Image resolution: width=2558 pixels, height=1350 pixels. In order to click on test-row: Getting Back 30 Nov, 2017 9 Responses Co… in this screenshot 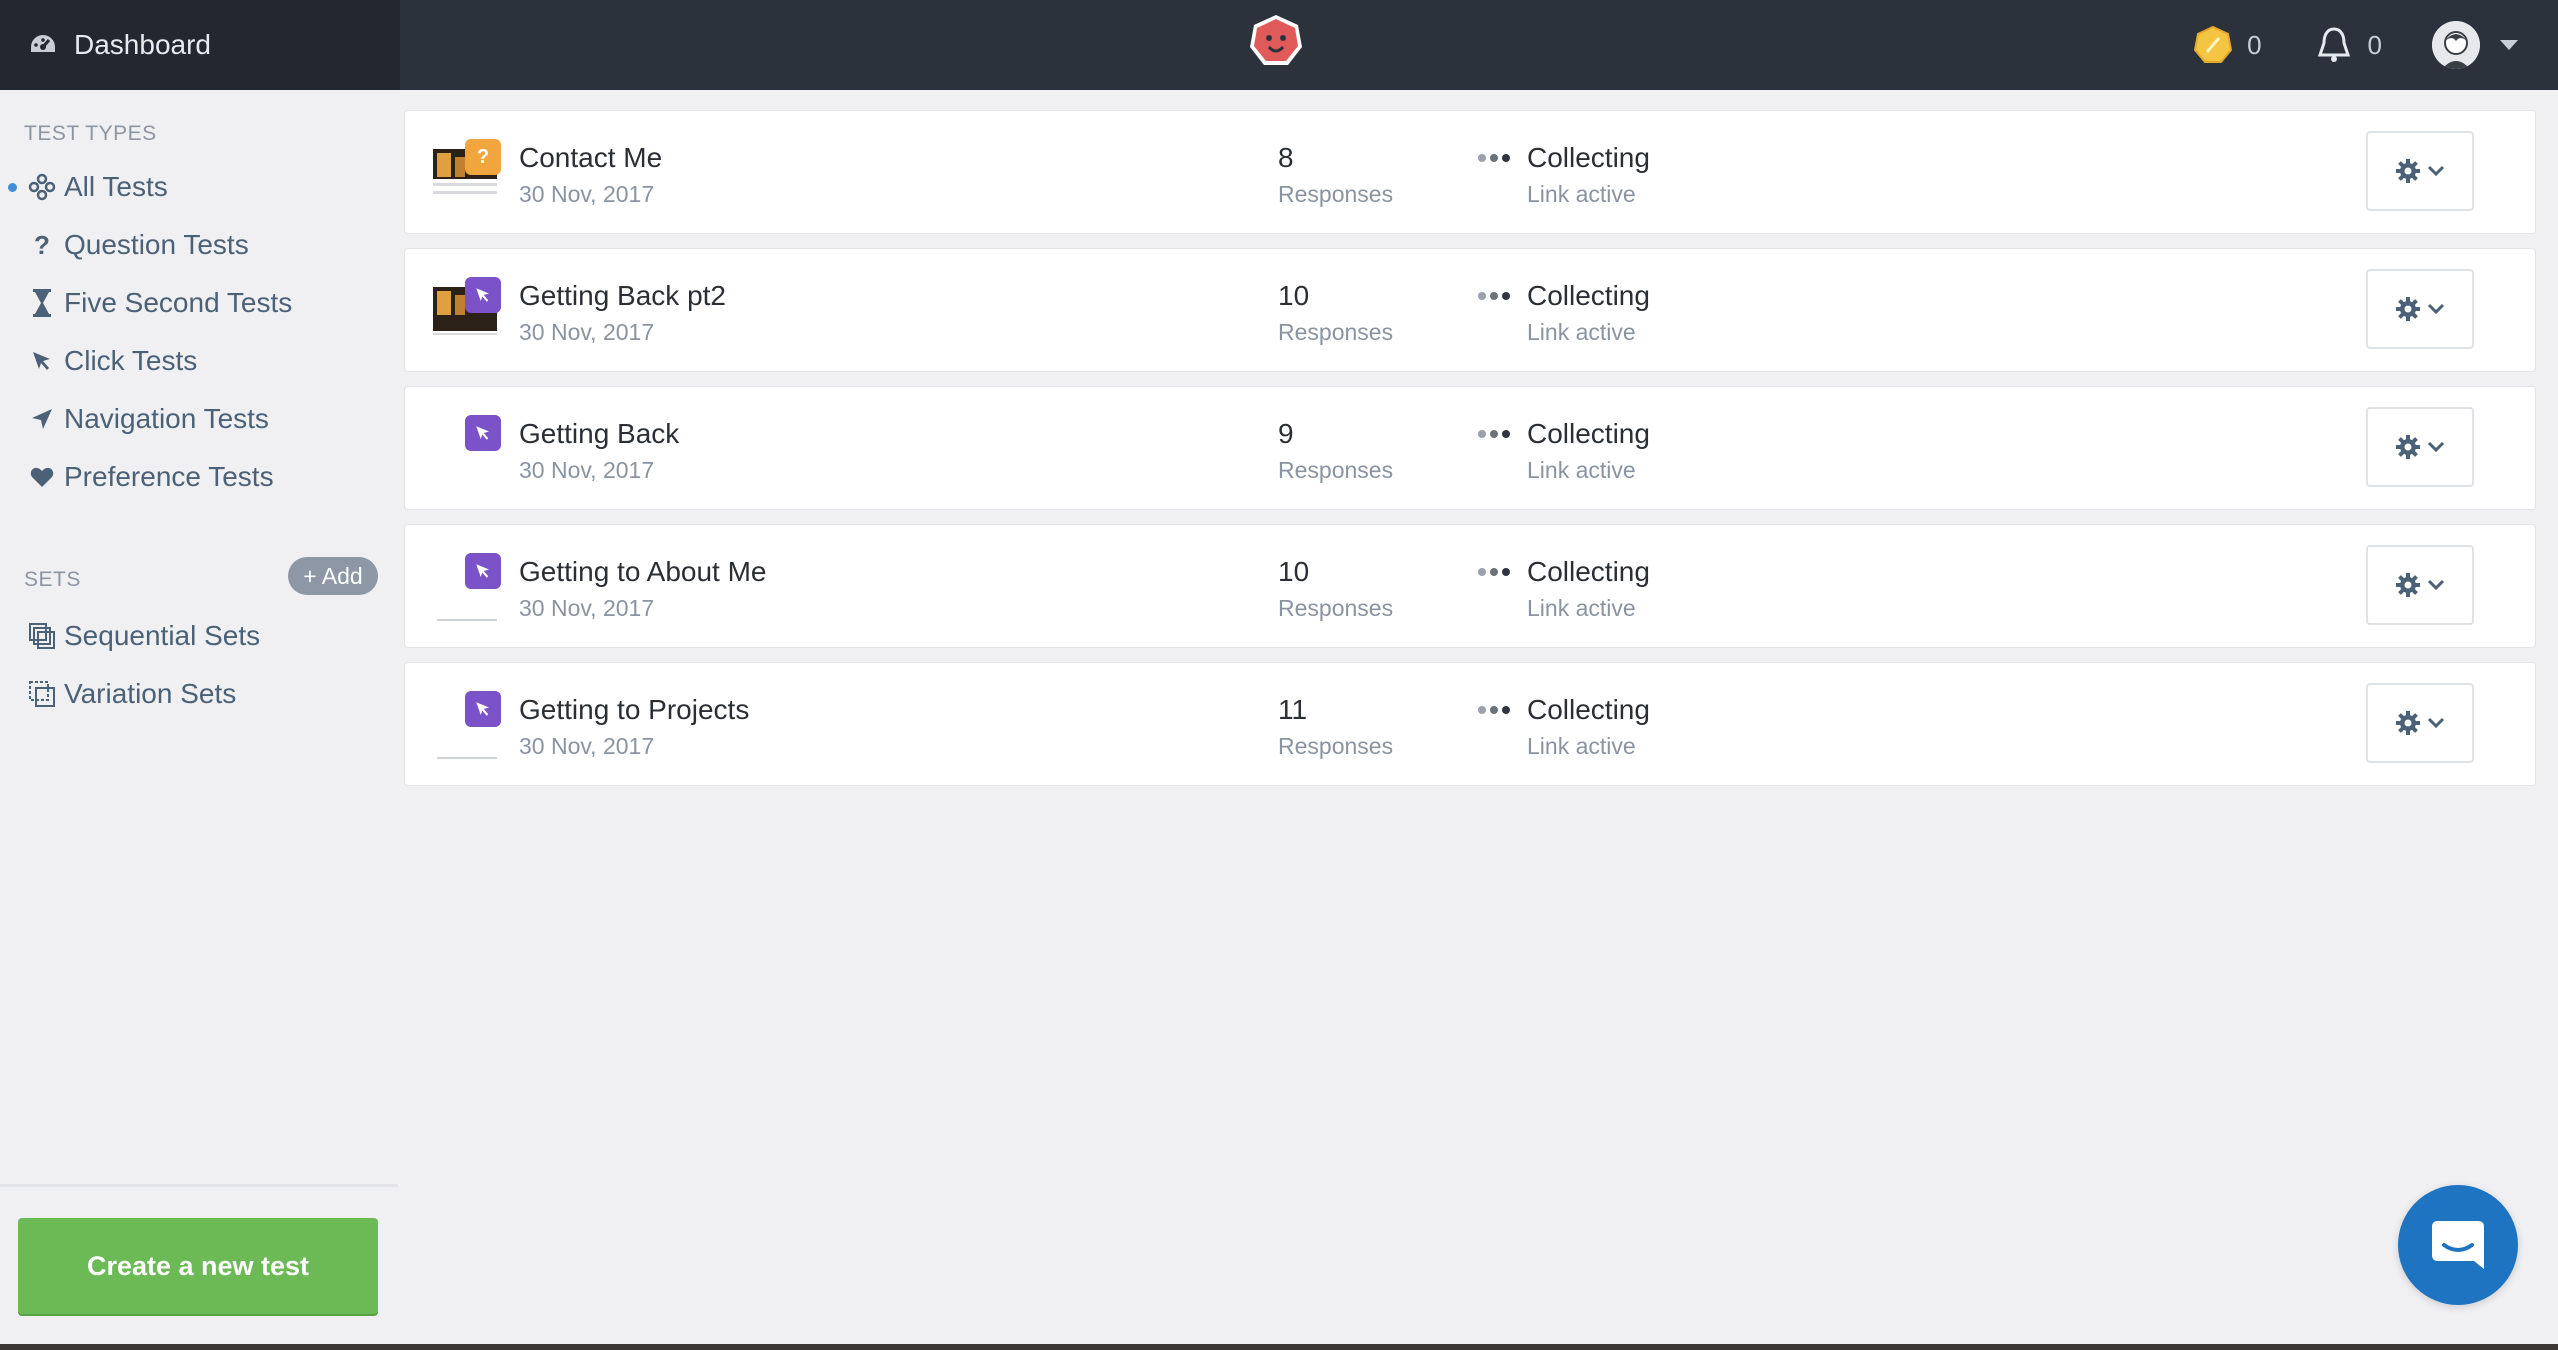, I will do `click(1470, 448)`.